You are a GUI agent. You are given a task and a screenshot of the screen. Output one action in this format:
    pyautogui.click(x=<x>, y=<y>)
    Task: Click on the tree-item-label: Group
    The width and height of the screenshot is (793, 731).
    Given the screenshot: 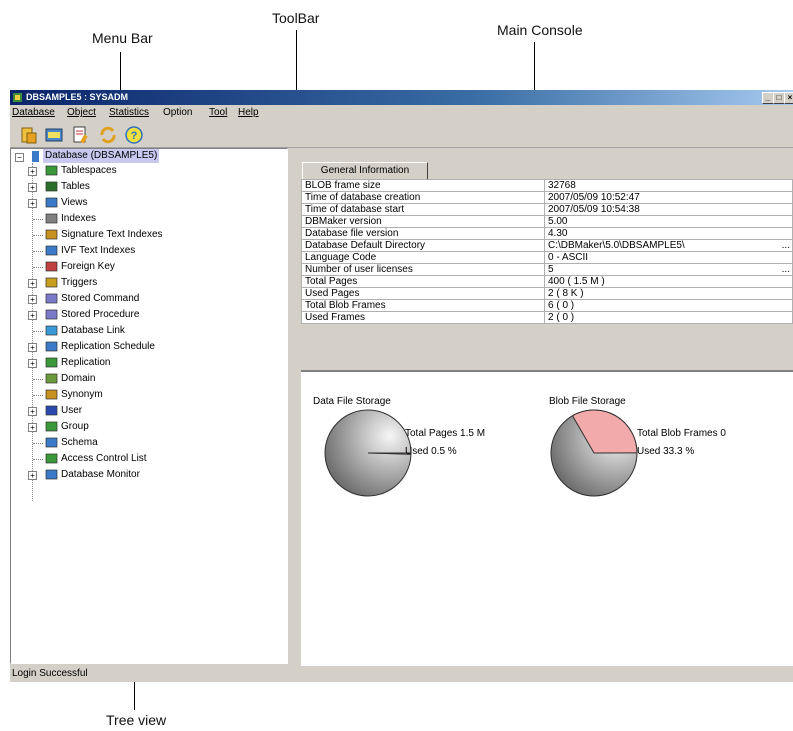 What is the action you would take?
    pyautogui.click(x=75, y=426)
    